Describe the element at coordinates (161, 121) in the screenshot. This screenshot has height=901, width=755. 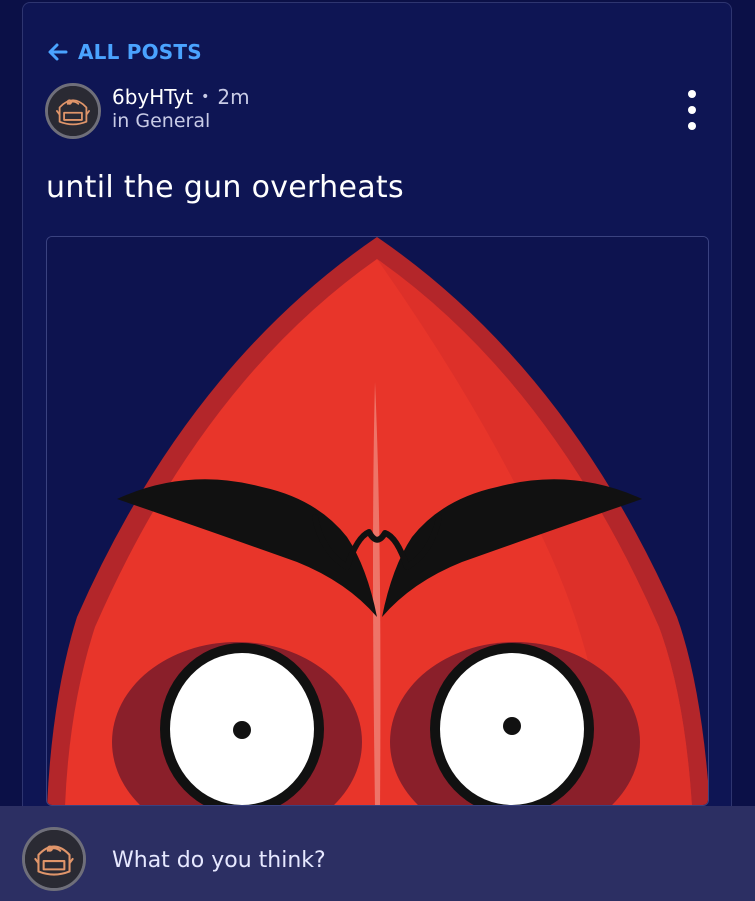
I see `post-category: in General` at that location.